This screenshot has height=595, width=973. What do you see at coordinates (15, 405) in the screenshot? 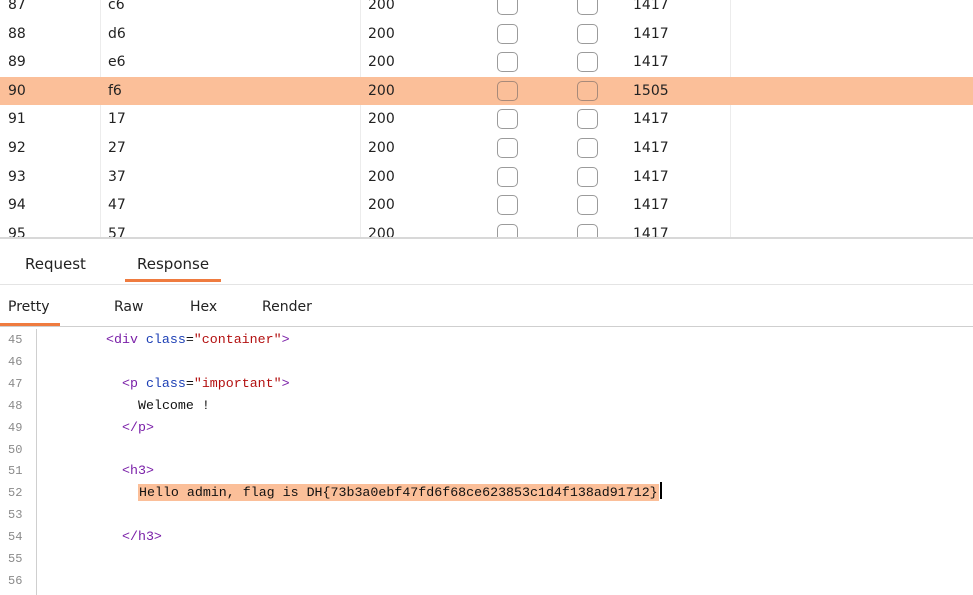
I see `line-number: 48` at bounding box center [15, 405].